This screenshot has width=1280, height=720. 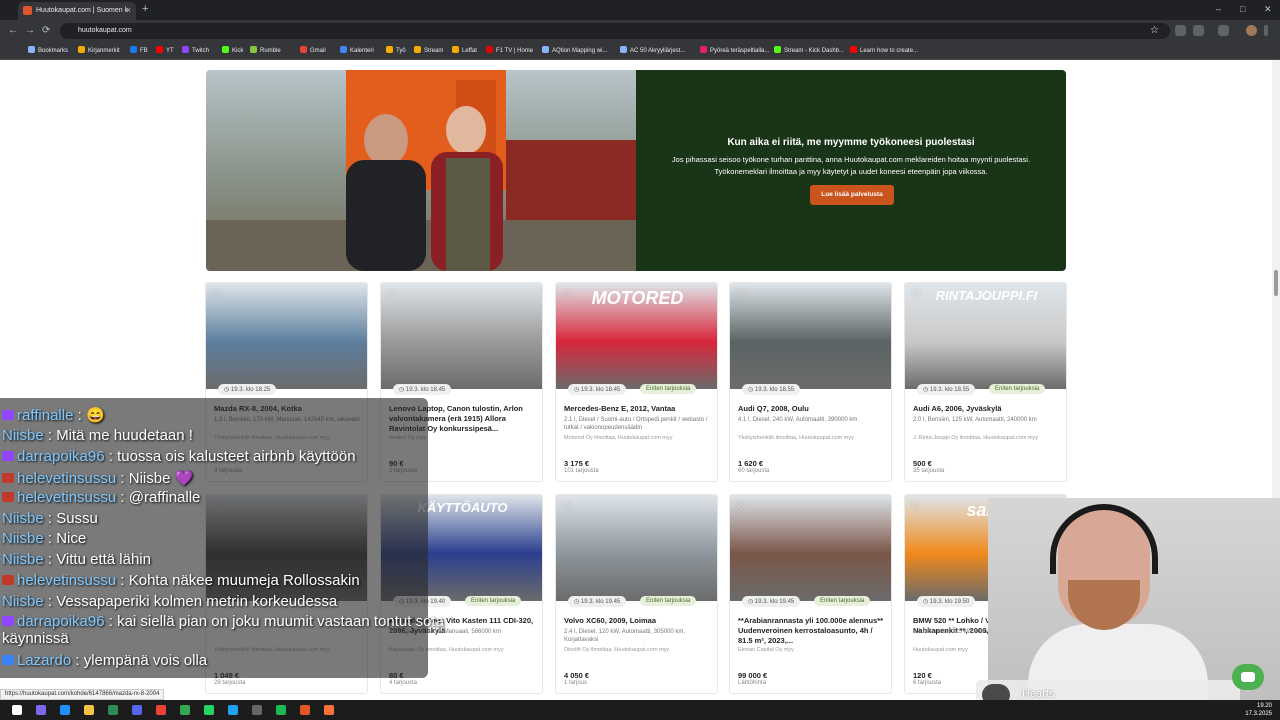 What do you see at coordinates (318, 51) in the screenshot?
I see `bookmark-label: Gmail` at bounding box center [318, 51].